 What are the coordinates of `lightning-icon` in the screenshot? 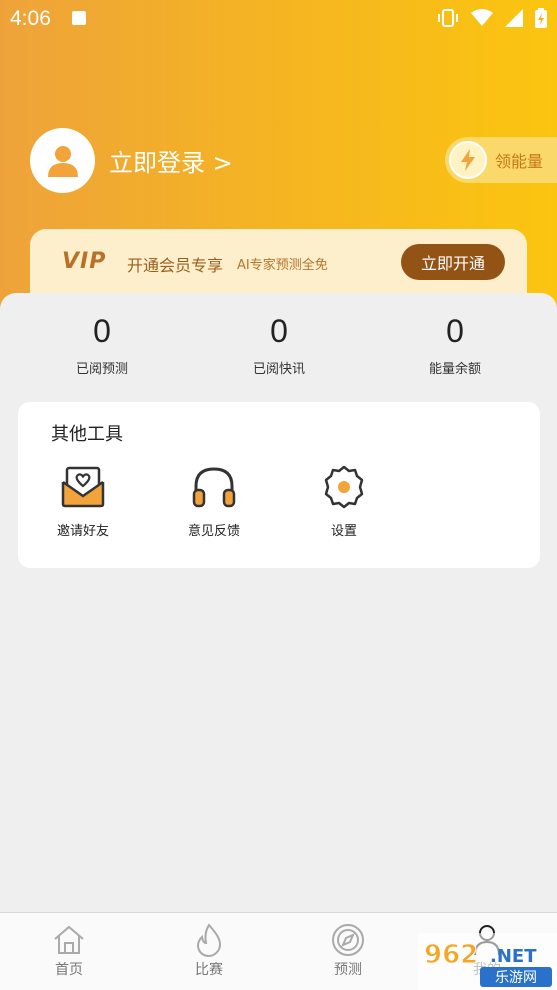 It's located at (468, 160).